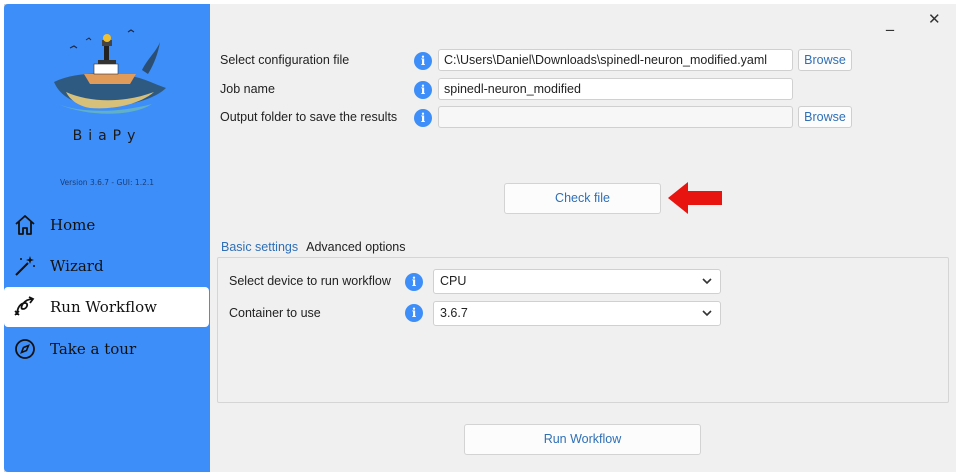 The width and height of the screenshot is (960, 475). Describe the element at coordinates (107, 182) in the screenshot. I see `version-text: Version 3.6.7 - GUI: 1.2.1` at that location.